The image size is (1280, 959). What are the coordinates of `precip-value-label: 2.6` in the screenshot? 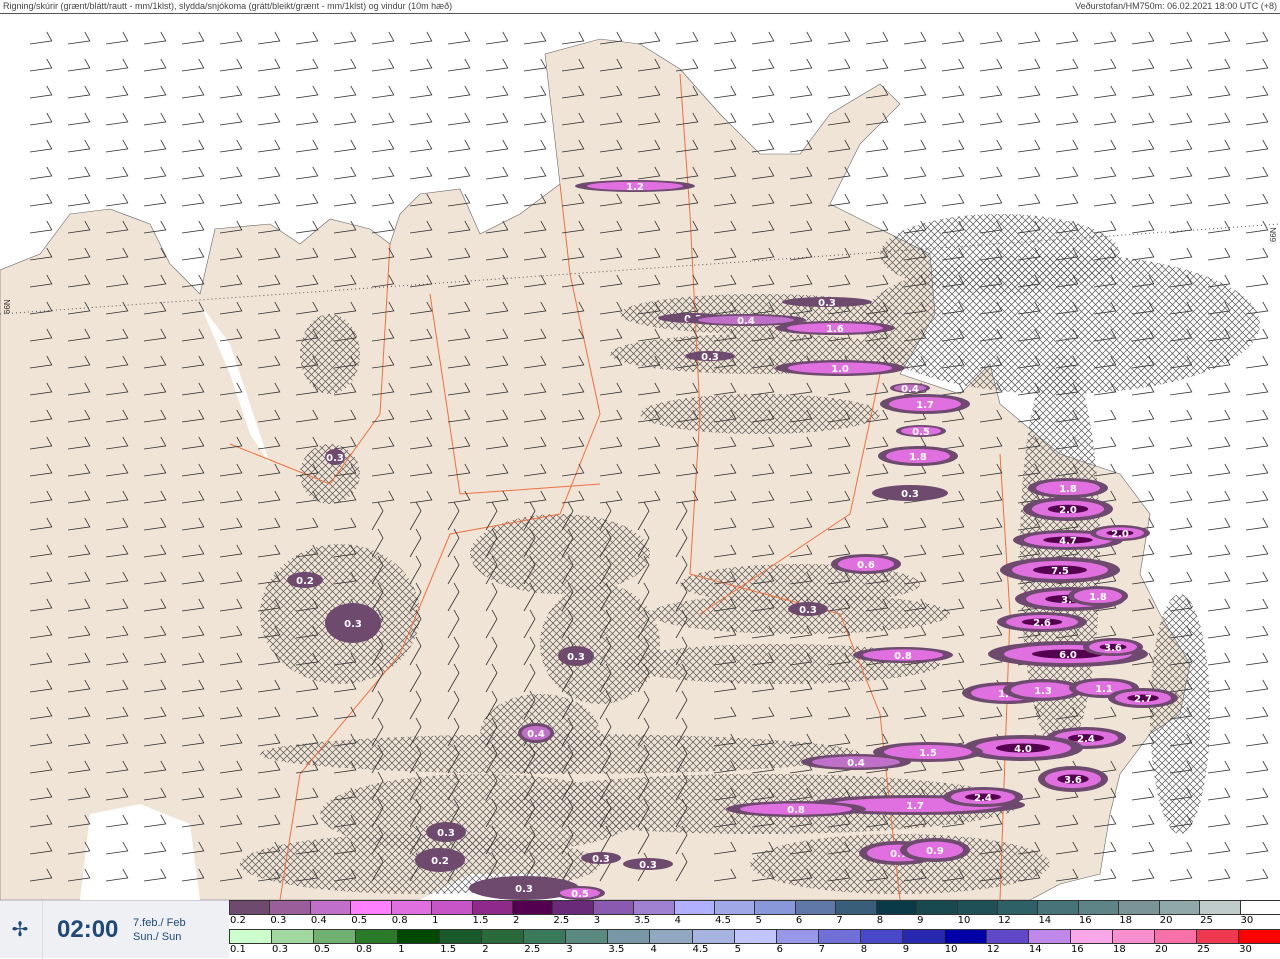 It's located at (1042, 623).